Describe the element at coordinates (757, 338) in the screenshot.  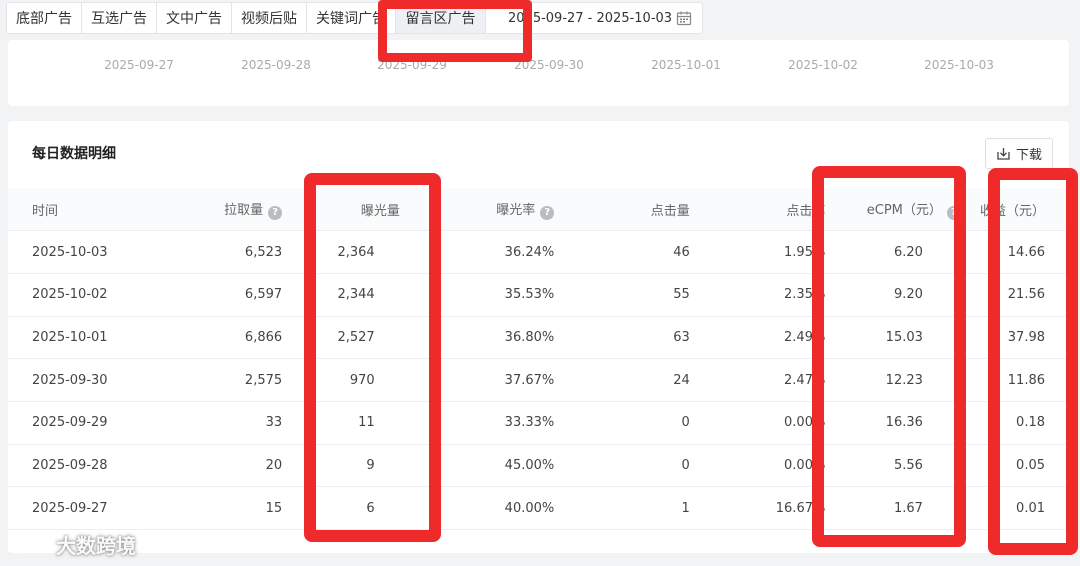
I see `cell-ctr: 2.49%` at that location.